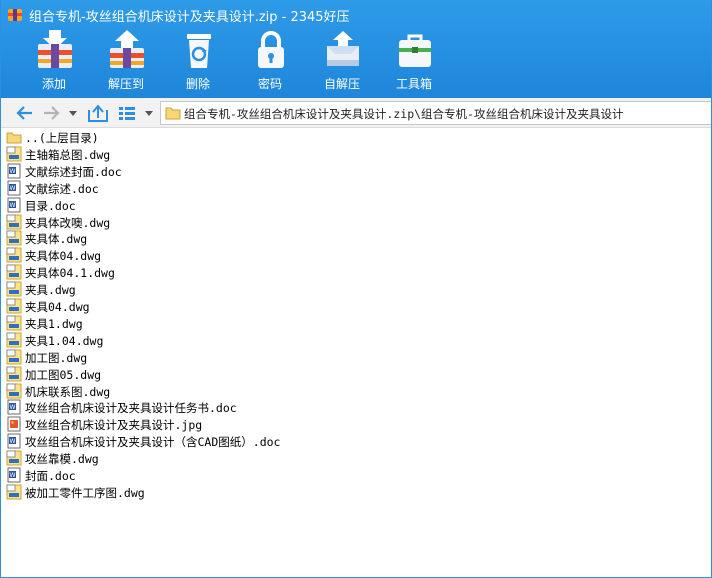 The width and height of the screenshot is (712, 578). What do you see at coordinates (256, 171) in the screenshot?
I see `file-row: W 文献综述封面.doc` at bounding box center [256, 171].